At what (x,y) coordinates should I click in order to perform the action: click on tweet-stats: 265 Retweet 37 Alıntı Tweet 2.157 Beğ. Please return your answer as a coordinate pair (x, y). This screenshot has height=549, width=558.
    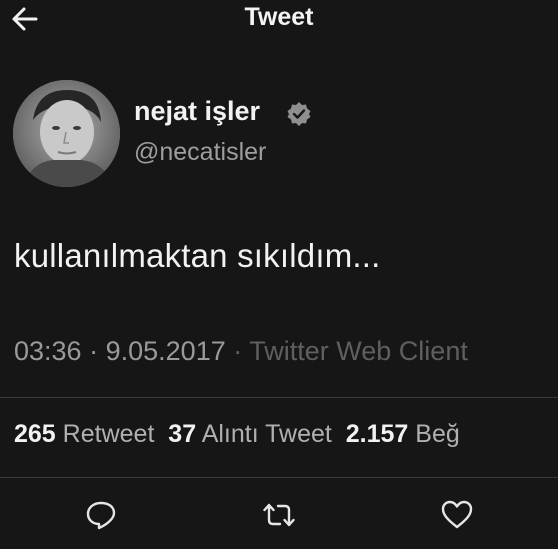
    Looking at the image, I should click on (237, 434).